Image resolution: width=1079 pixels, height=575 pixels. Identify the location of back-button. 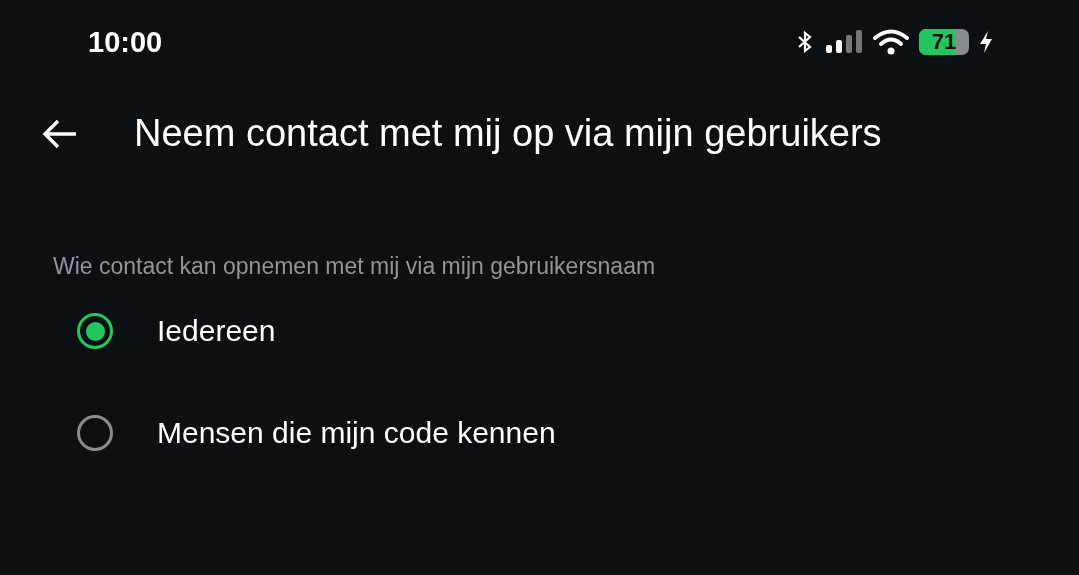
(60, 133).